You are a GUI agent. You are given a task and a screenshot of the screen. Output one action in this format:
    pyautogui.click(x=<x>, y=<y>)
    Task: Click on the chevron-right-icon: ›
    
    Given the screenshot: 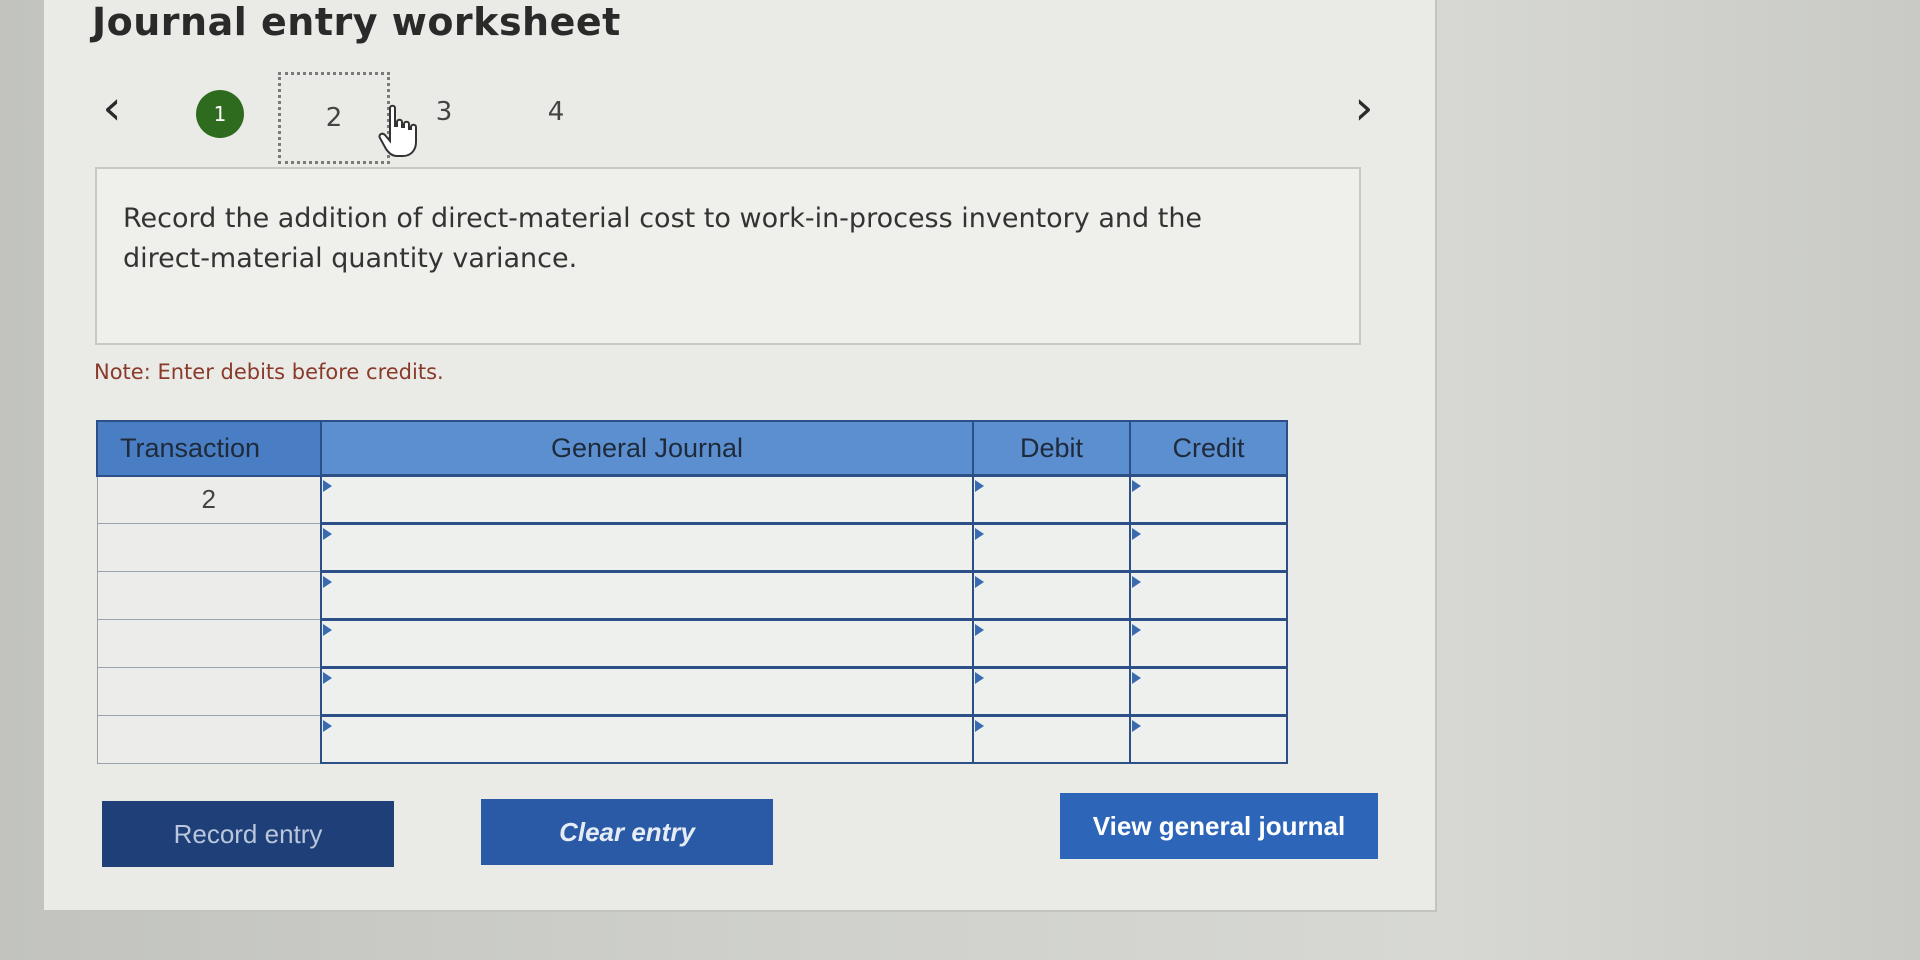 What is the action you would take?
    pyautogui.click(x=1364, y=108)
    